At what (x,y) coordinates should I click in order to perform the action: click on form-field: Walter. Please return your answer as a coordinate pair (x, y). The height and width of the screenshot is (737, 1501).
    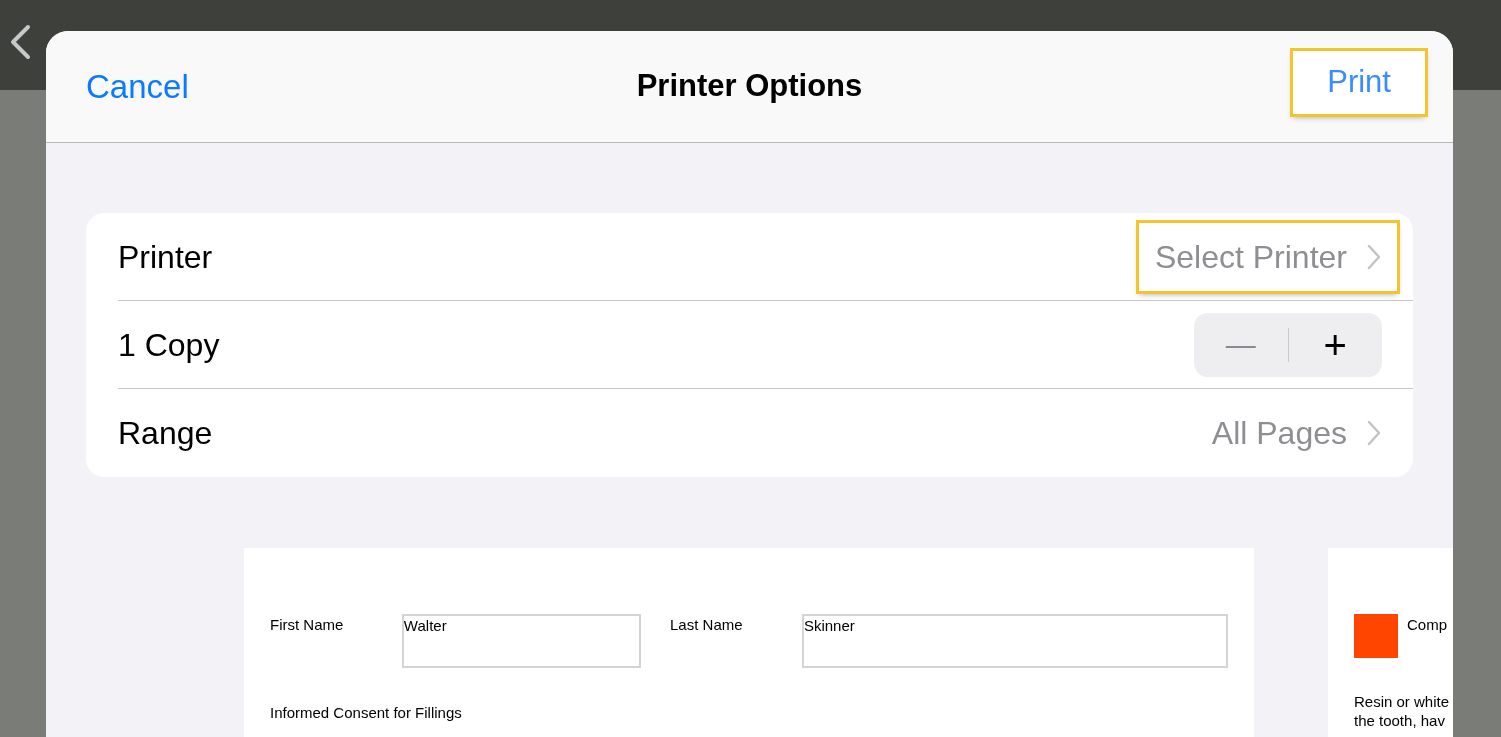
    Looking at the image, I should click on (521, 641).